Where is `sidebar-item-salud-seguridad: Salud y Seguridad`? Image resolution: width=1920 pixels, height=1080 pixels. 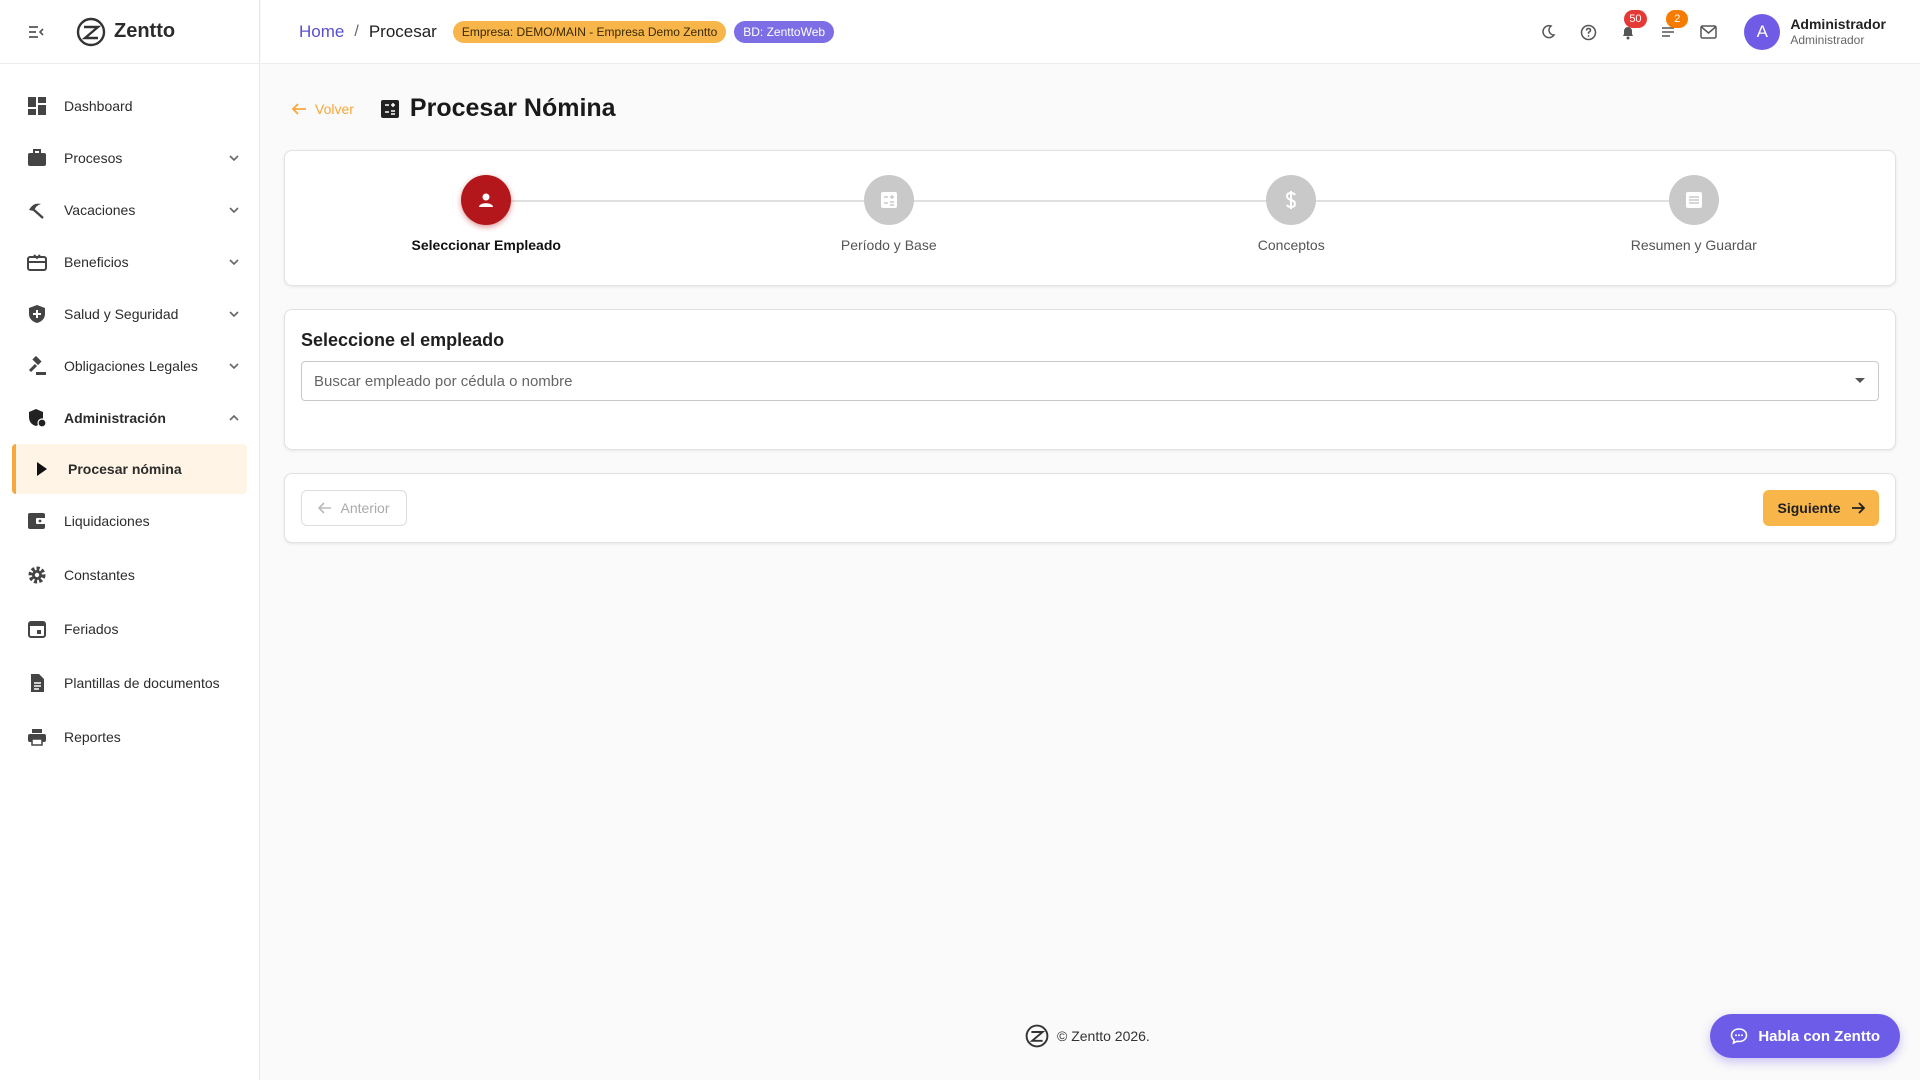 sidebar-item-salud-seguridad: Salud y Seguridad is located at coordinates (129, 314).